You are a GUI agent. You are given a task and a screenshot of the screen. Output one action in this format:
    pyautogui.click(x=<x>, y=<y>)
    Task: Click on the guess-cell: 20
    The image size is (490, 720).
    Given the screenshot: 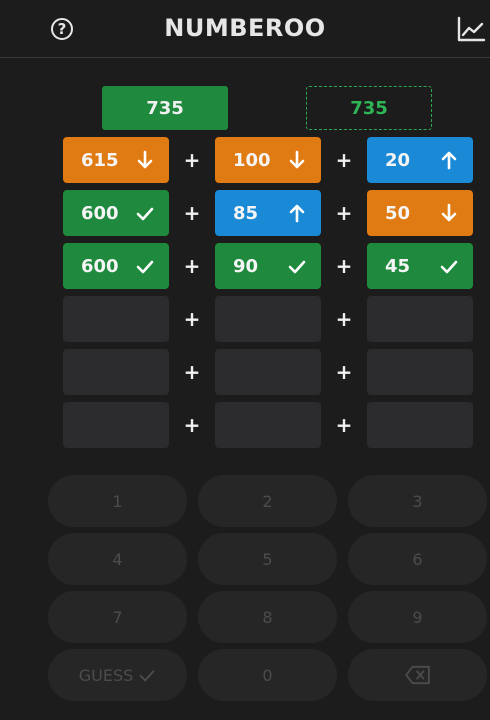 What is the action you would take?
    pyautogui.click(x=420, y=160)
    